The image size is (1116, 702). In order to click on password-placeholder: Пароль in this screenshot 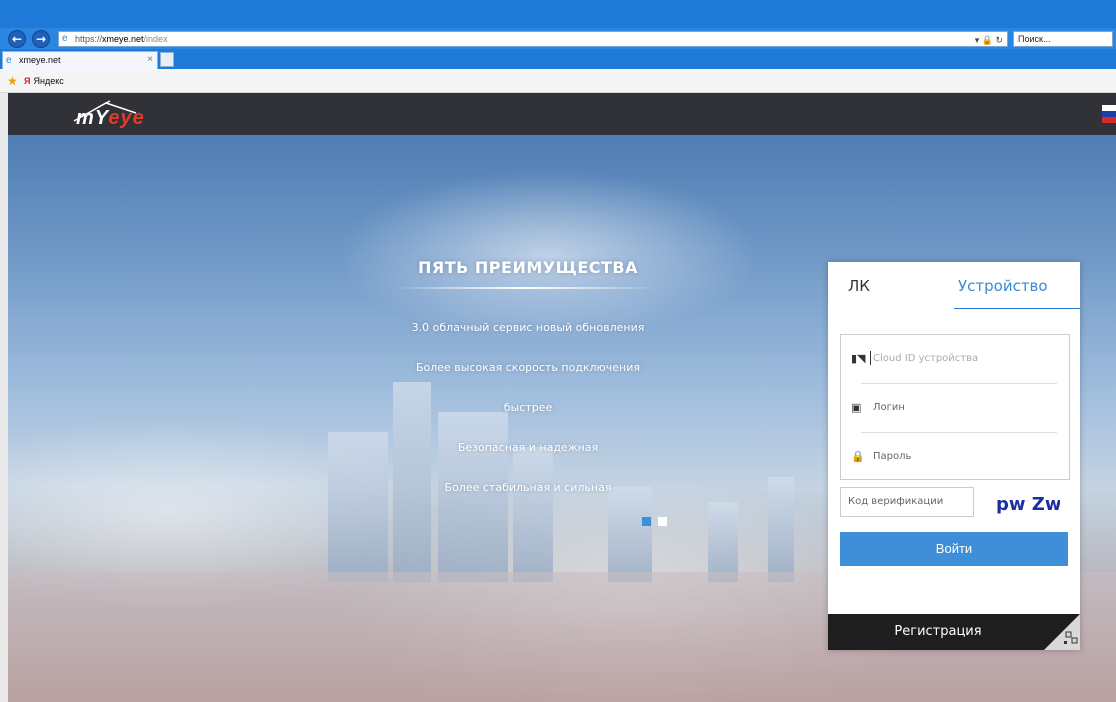, I will do `click(892, 456)`.